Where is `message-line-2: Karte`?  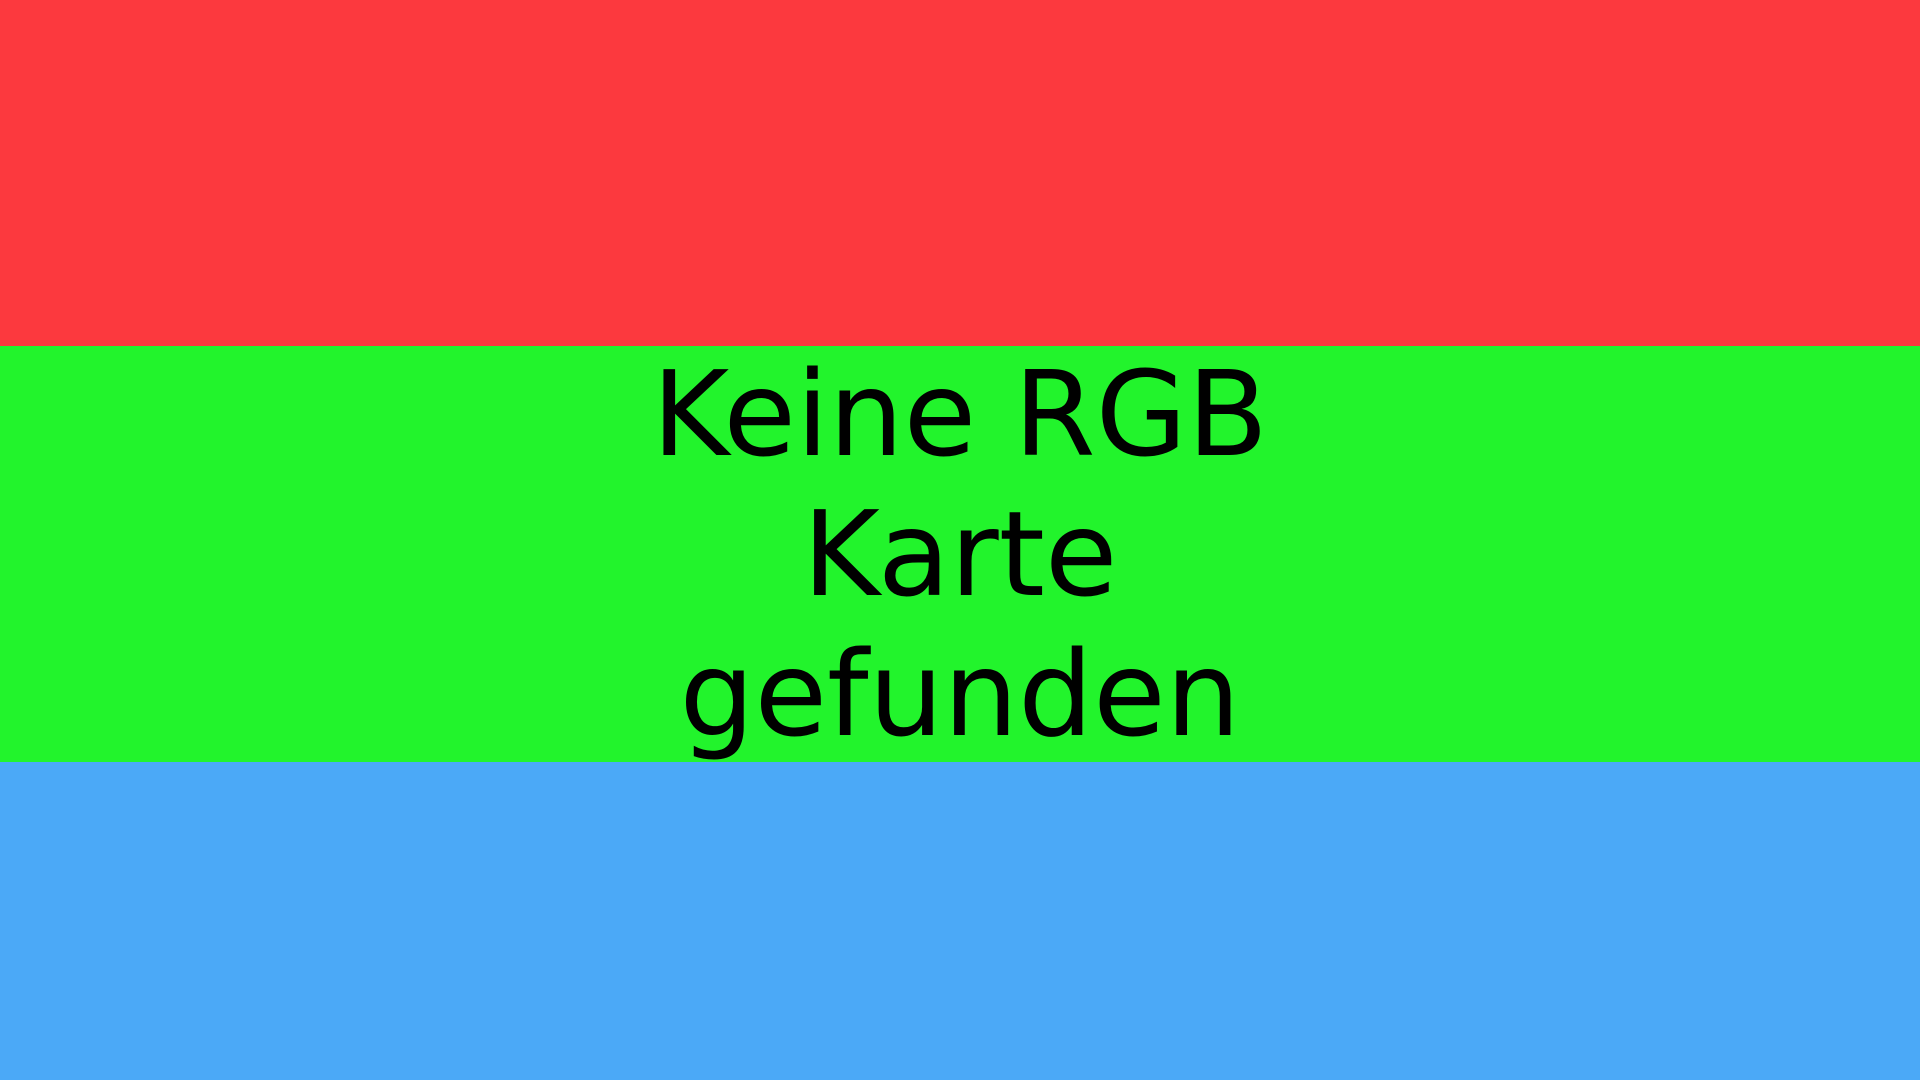 message-line-2: Karte is located at coordinates (960, 554).